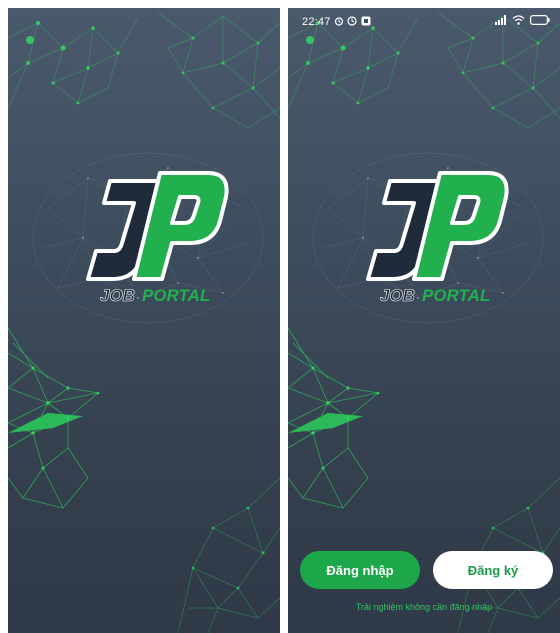 The image size is (560, 633). What do you see at coordinates (366, 22) in the screenshot?
I see `notification-icon` at bounding box center [366, 22].